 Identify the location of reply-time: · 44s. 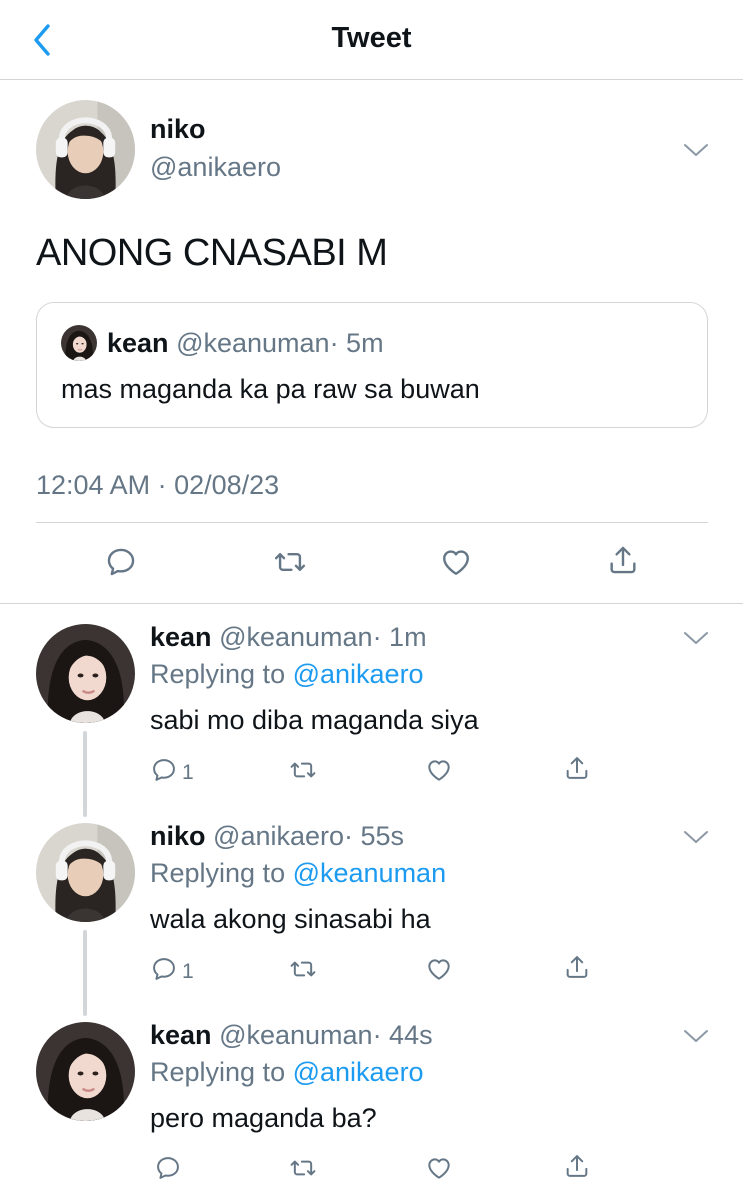
(402, 1035).